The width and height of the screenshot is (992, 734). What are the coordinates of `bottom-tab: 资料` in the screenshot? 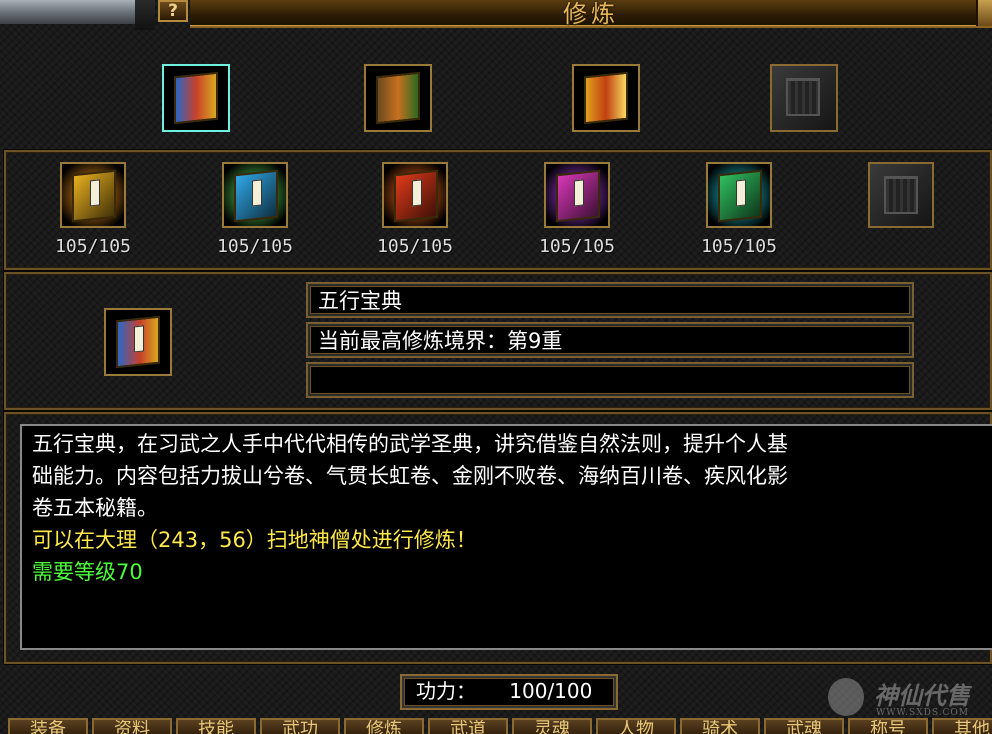 It's located at (132, 726).